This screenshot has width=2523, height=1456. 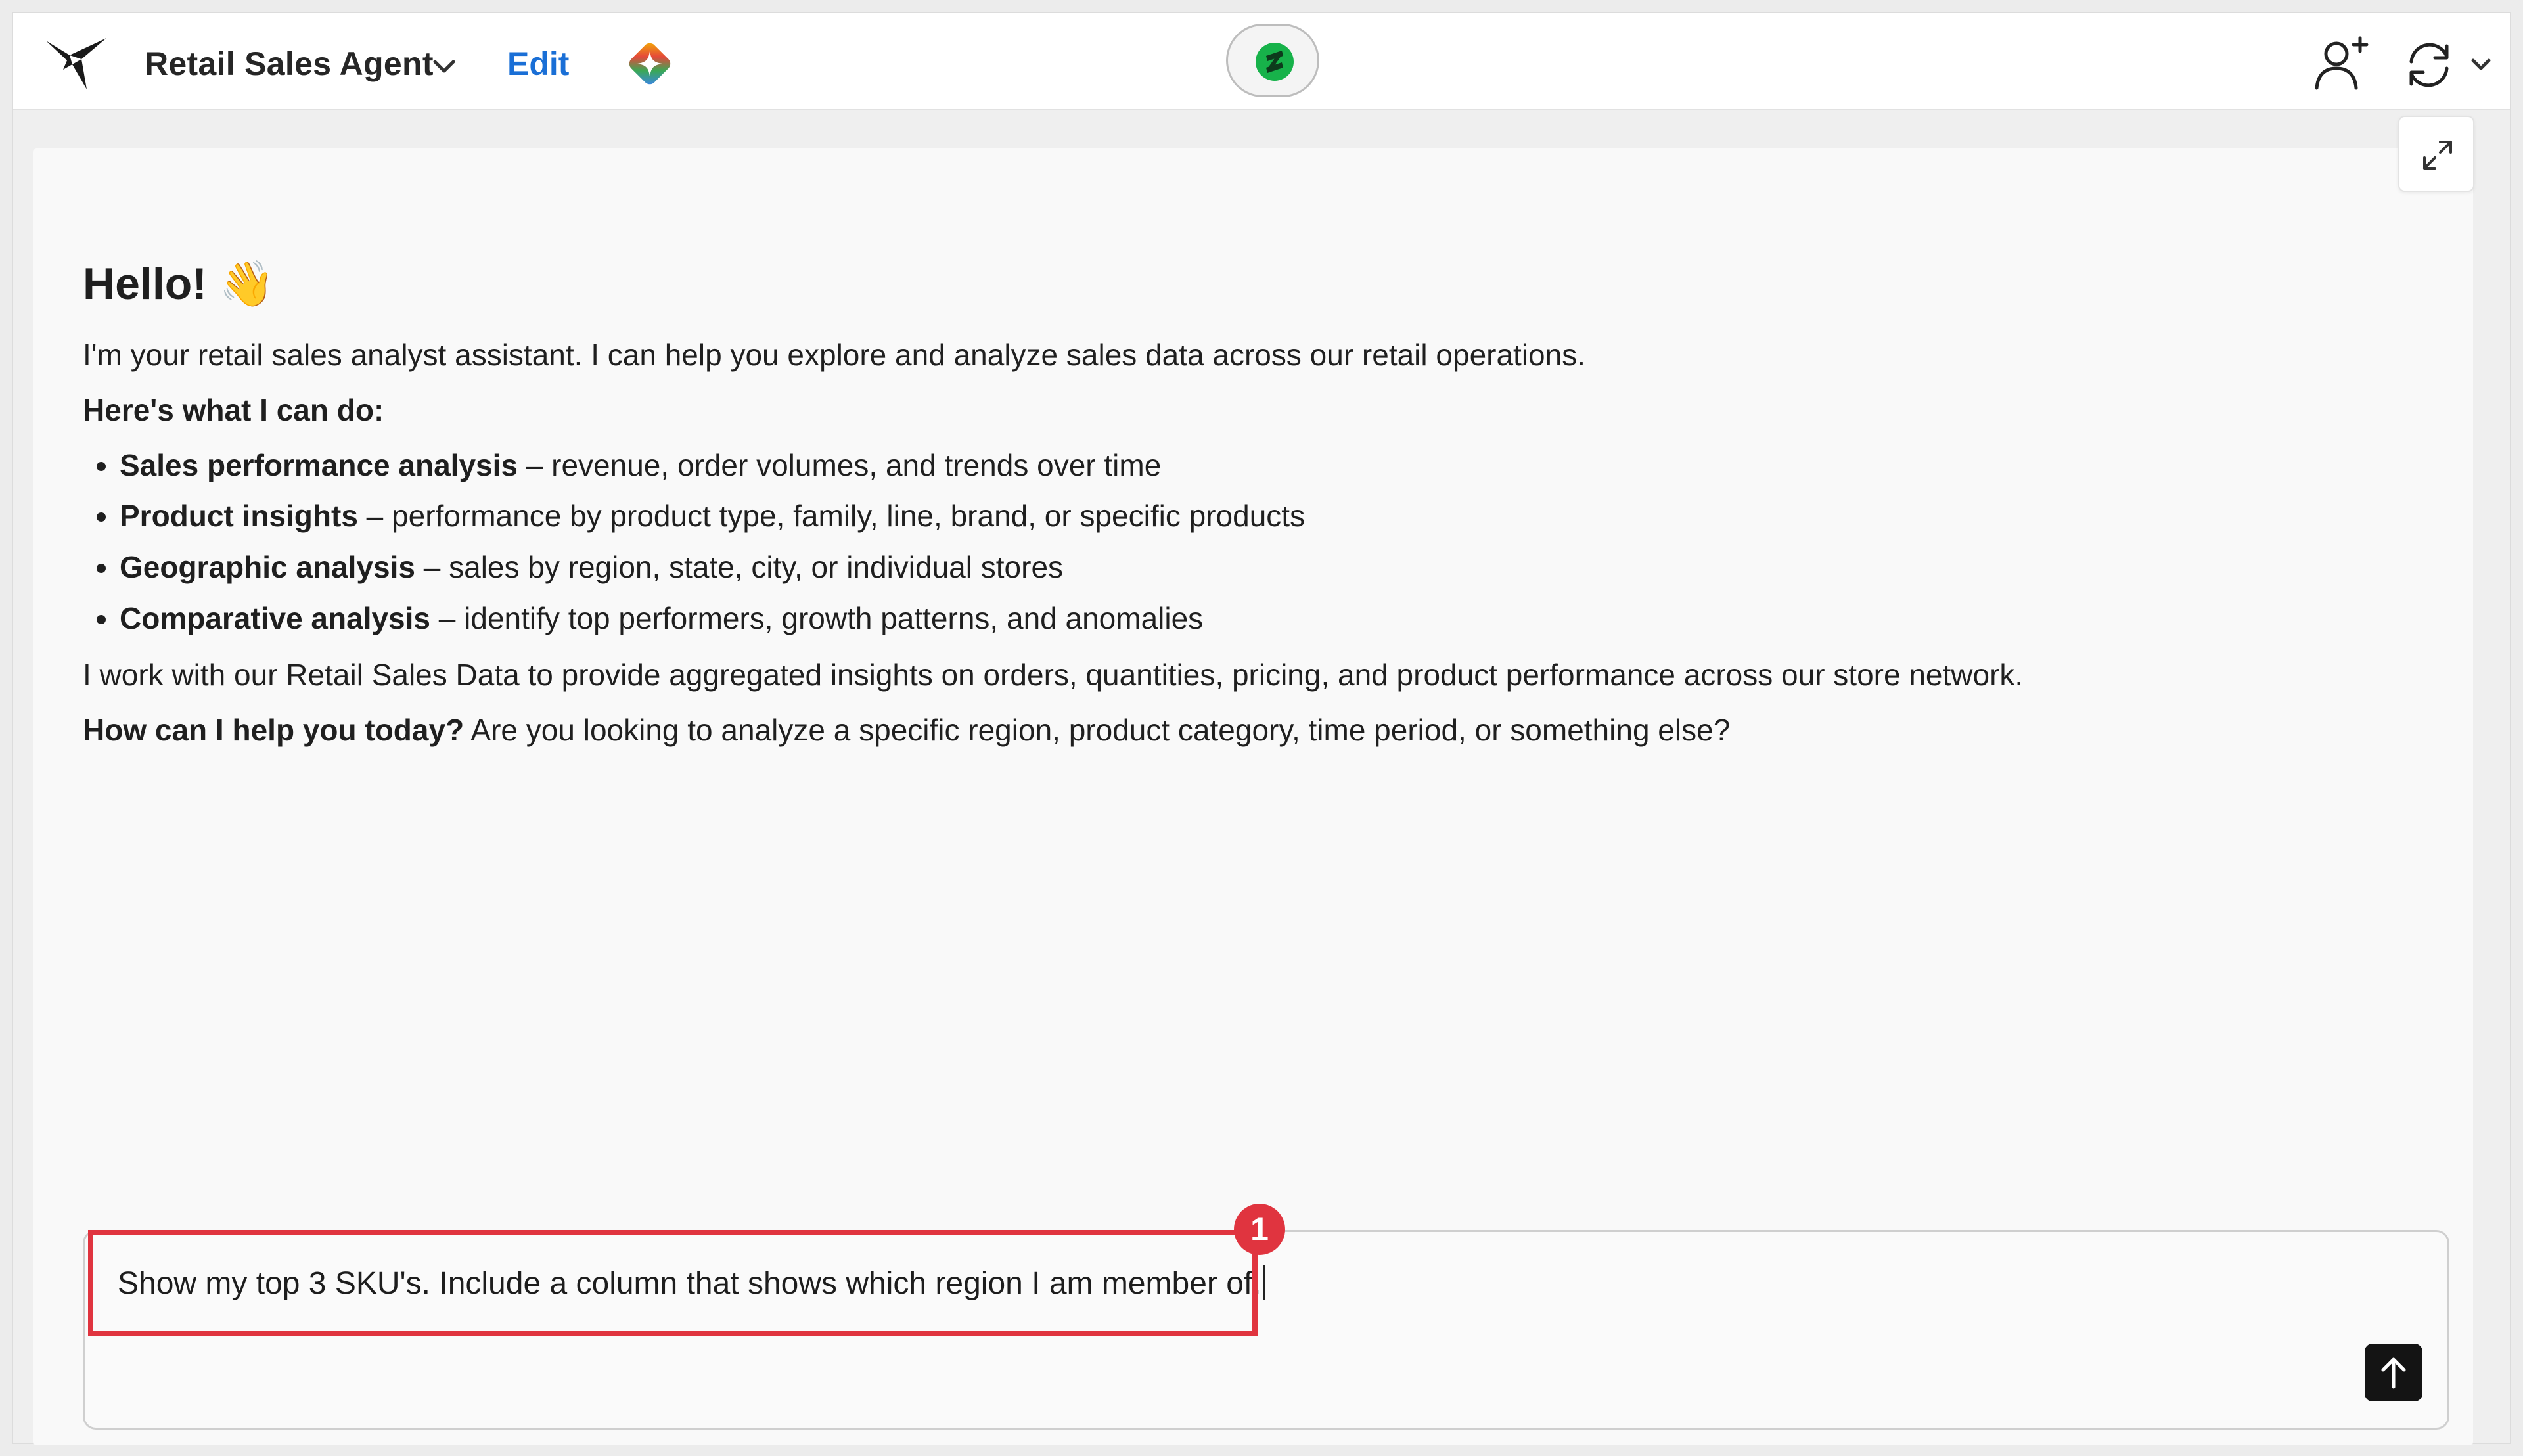 I want to click on expand-icon, so click(x=2437, y=155).